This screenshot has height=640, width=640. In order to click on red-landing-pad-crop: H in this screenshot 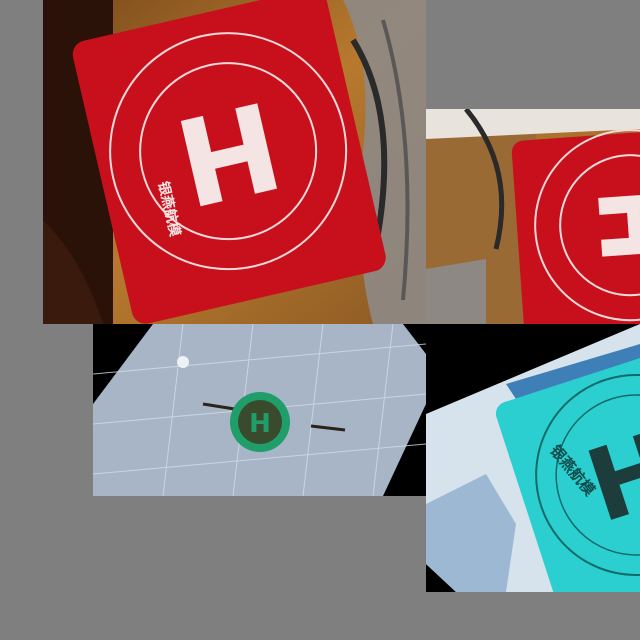, I will do `click(533, 216)`.